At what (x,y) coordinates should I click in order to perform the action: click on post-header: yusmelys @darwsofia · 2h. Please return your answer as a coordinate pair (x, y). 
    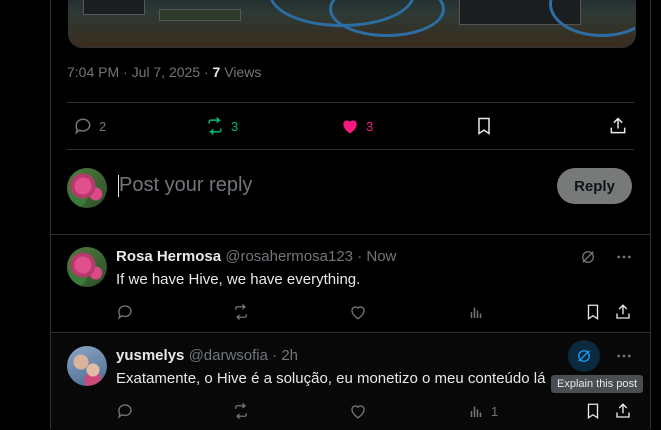
    Looking at the image, I should click on (207, 355).